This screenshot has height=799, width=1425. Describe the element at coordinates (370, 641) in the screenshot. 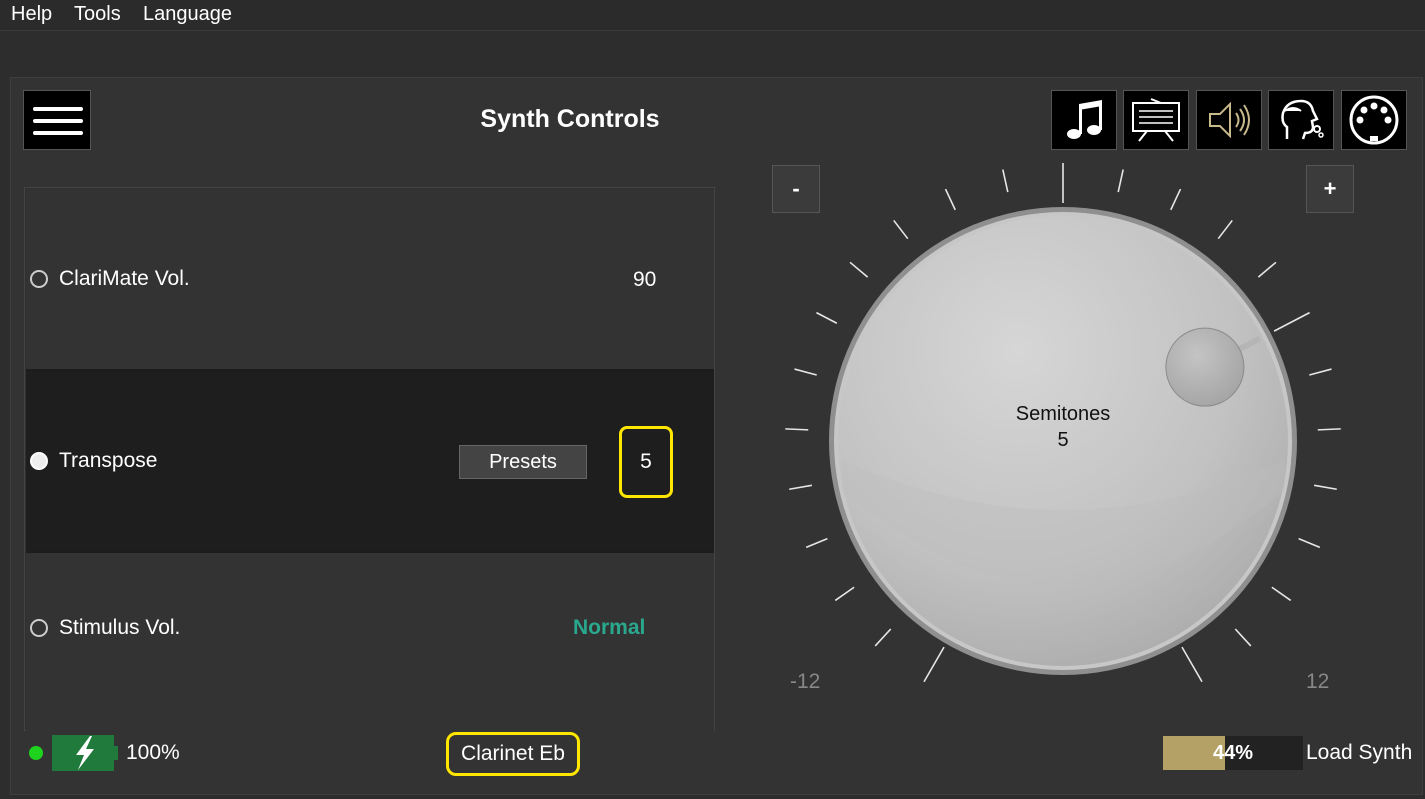

I see `list-item-stimulus-vol: Stimulus Vol. Normal` at that location.